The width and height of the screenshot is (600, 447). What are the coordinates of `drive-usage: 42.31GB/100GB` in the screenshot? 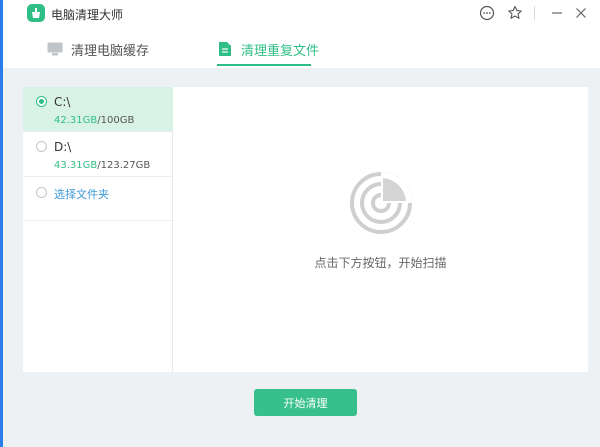 It's located at (94, 120).